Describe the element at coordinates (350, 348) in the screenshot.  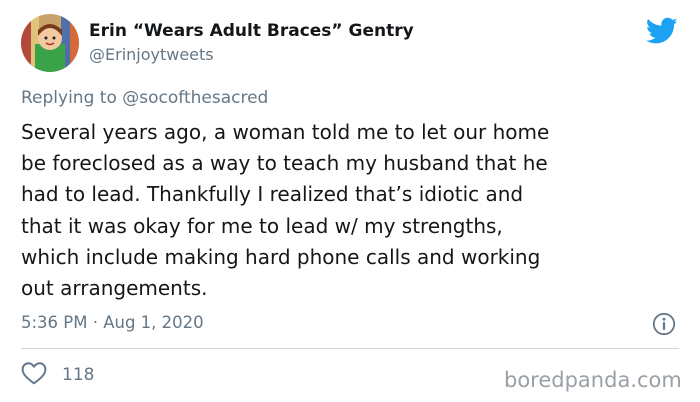
I see `divider` at that location.